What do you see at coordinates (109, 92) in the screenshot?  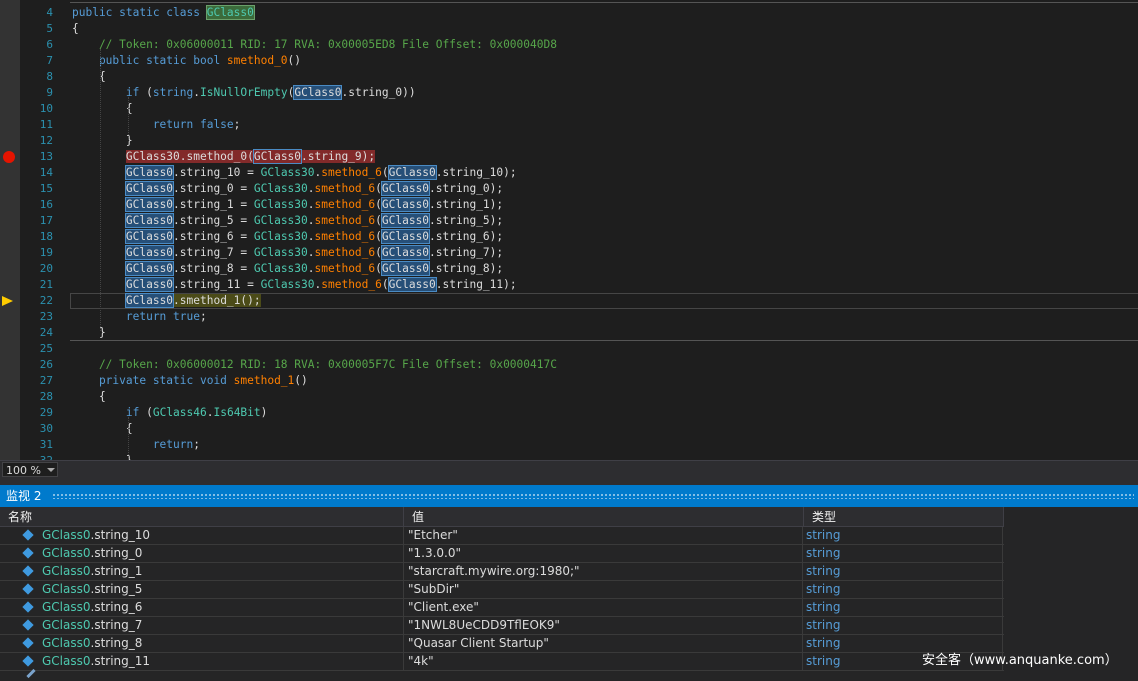 I see `code-token: if` at bounding box center [109, 92].